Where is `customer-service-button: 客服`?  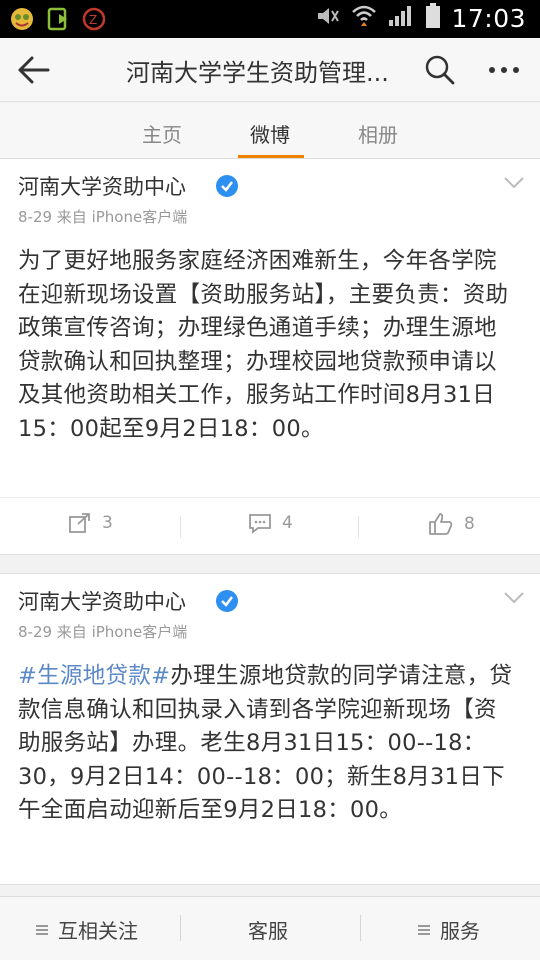
customer-service-button: 客服 is located at coordinates (268, 929).